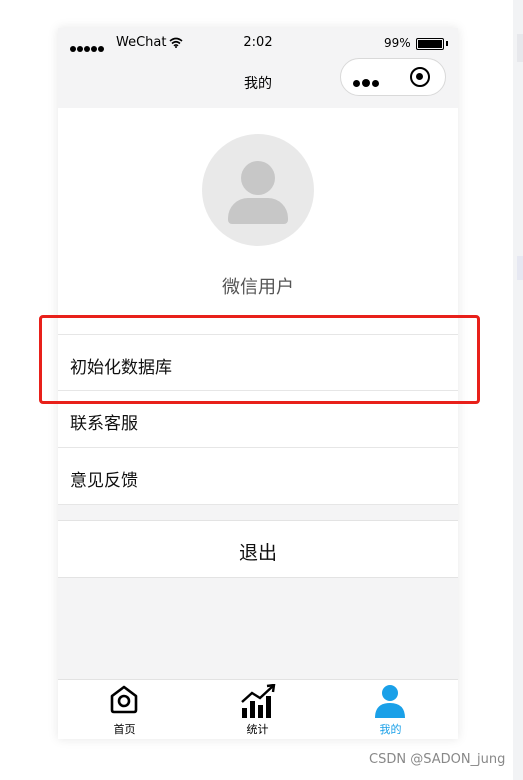 This screenshot has height=780, width=523. Describe the element at coordinates (258, 701) in the screenshot. I see `stats-icon` at that location.